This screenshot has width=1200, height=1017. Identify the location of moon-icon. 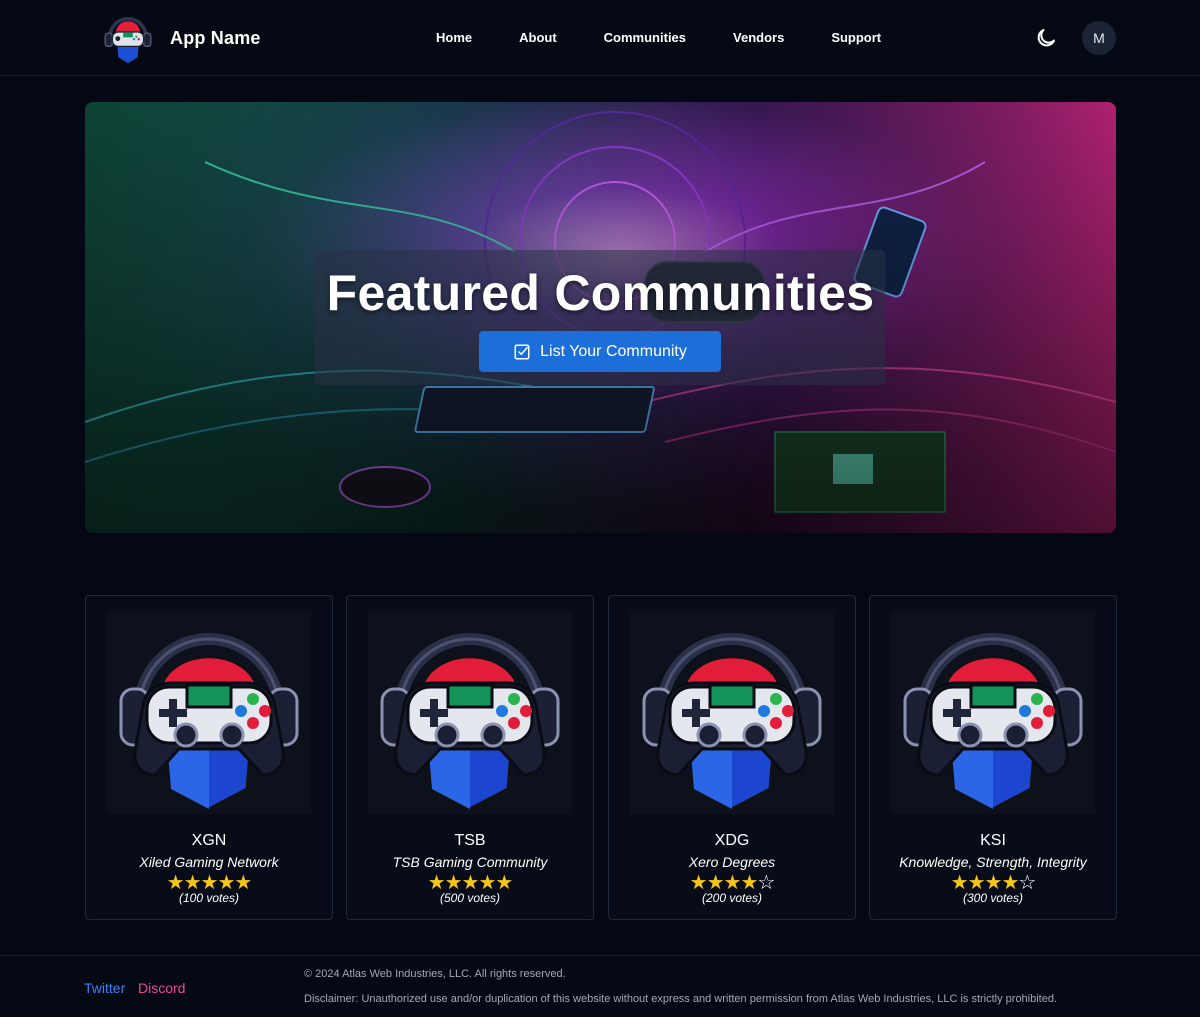
(1046, 38).